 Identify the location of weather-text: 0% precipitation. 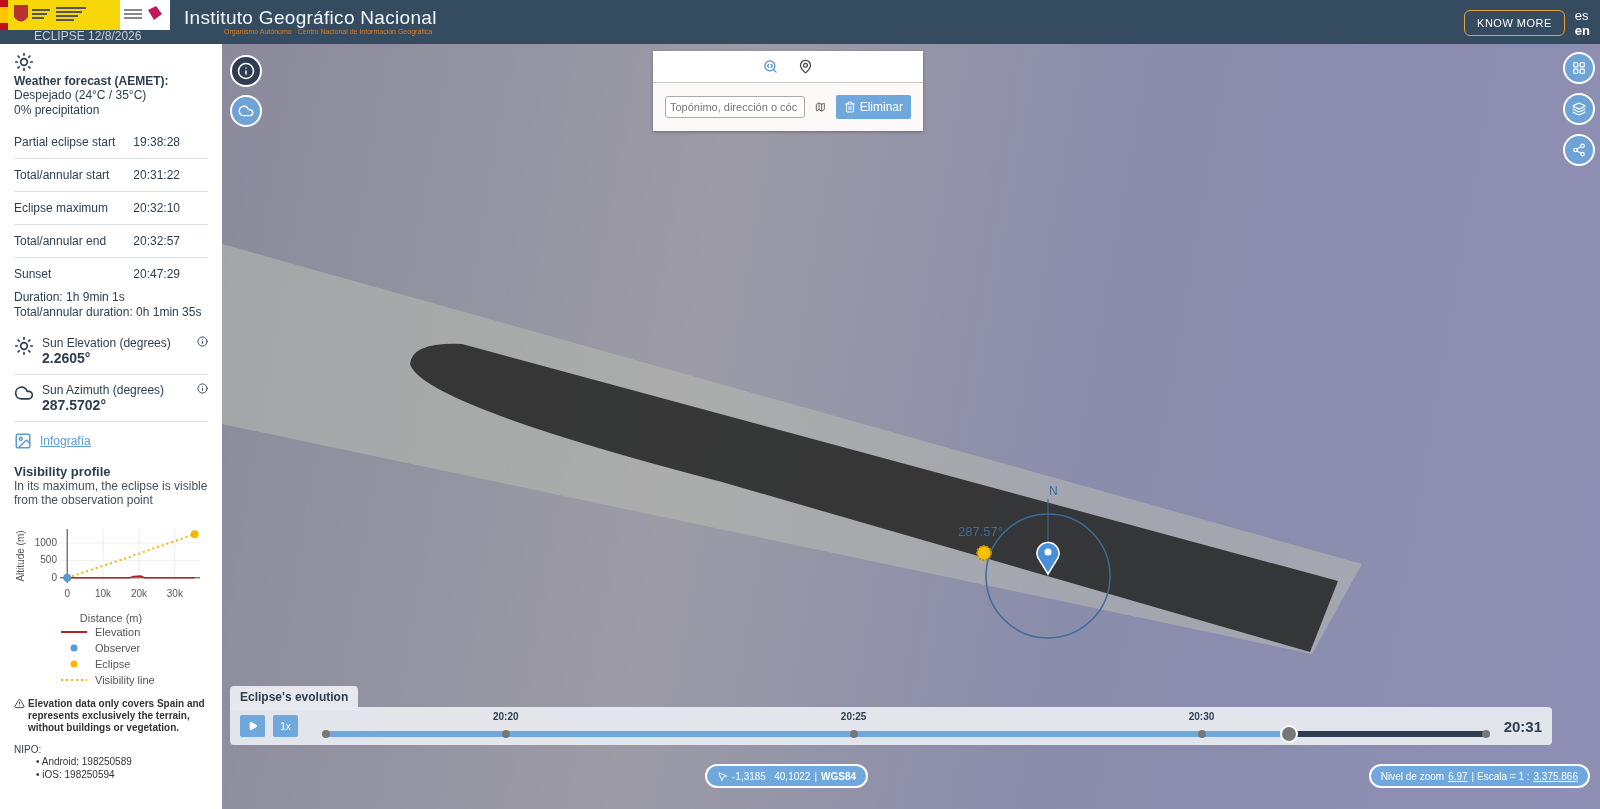
(57, 110).